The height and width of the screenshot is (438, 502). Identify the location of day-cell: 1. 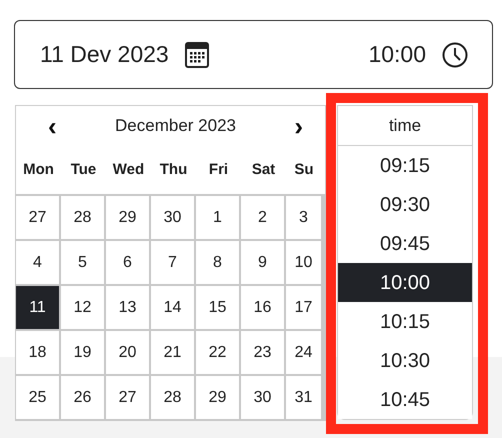
(217, 217).